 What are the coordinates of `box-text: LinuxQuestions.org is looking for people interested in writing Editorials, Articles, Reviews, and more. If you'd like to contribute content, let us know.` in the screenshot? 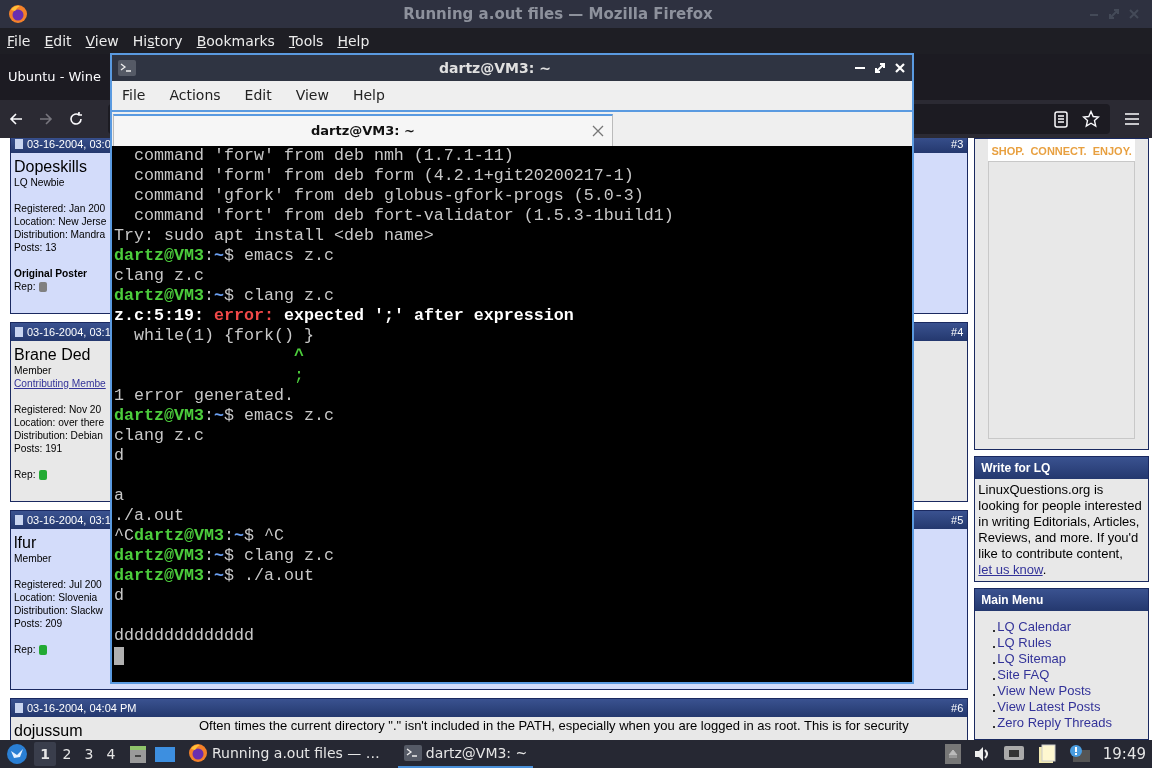 It's located at (1060, 530).